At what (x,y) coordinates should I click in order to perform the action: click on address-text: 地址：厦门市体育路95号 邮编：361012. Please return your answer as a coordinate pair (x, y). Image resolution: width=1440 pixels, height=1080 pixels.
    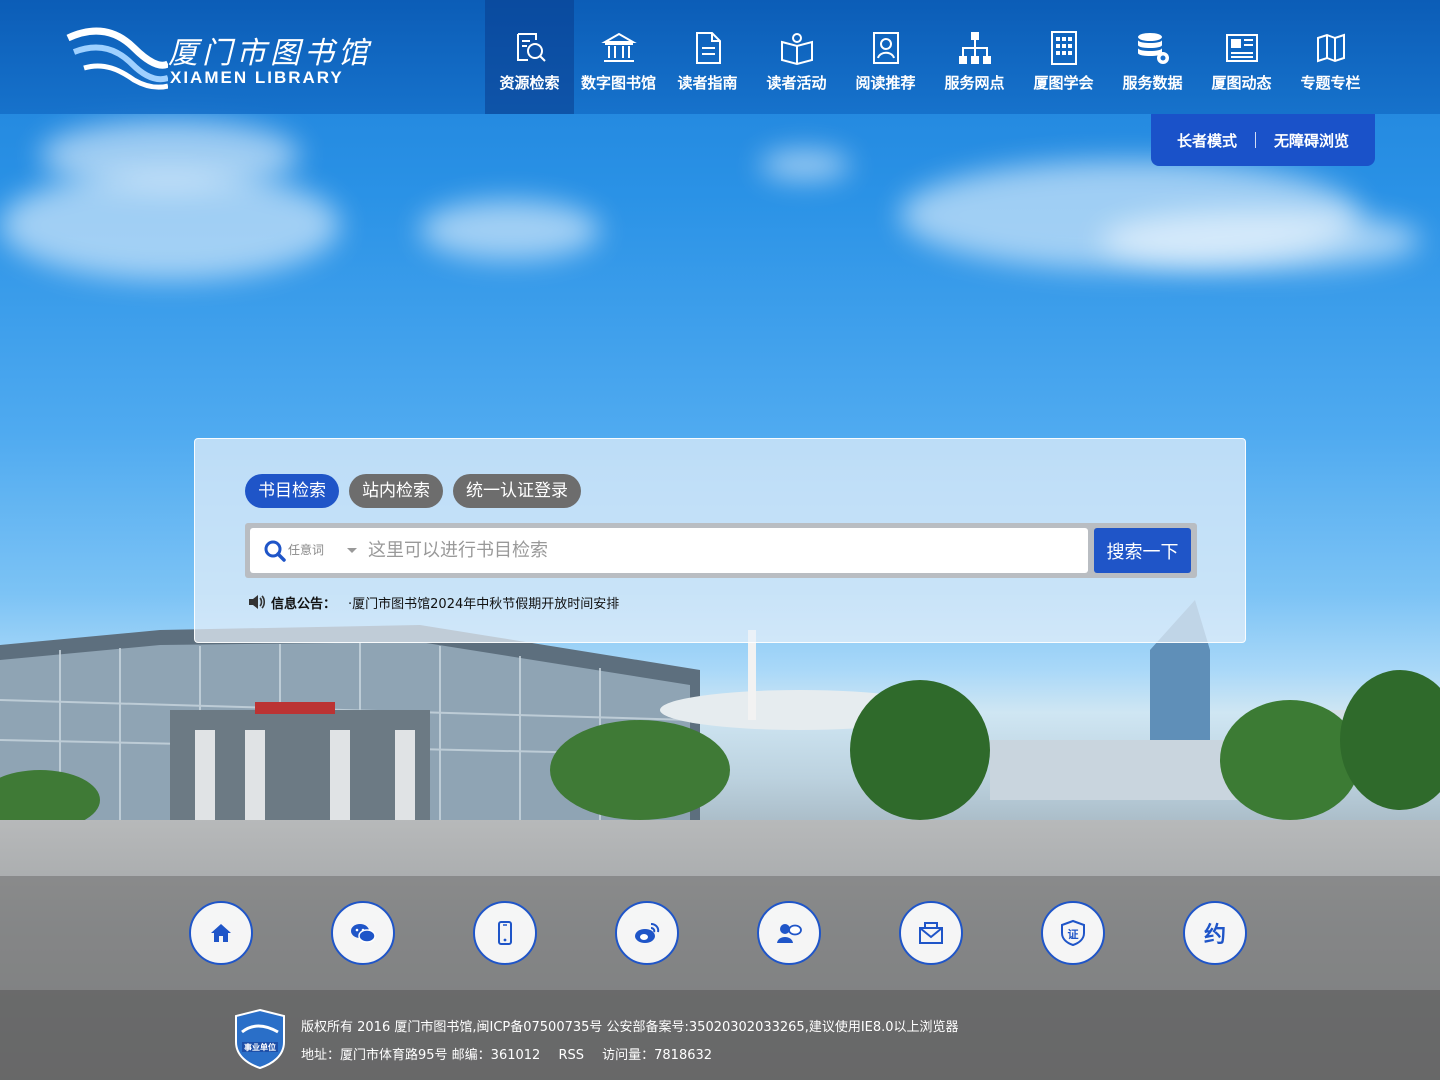
    Looking at the image, I should click on (421, 1055).